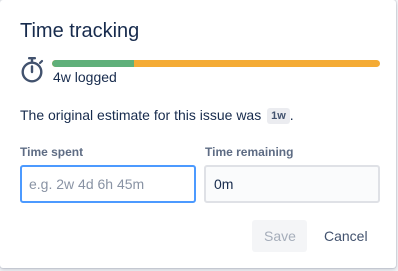  What do you see at coordinates (141, 115) in the screenshot?
I see `estimate-prefix: The original estimate for this issue was` at bounding box center [141, 115].